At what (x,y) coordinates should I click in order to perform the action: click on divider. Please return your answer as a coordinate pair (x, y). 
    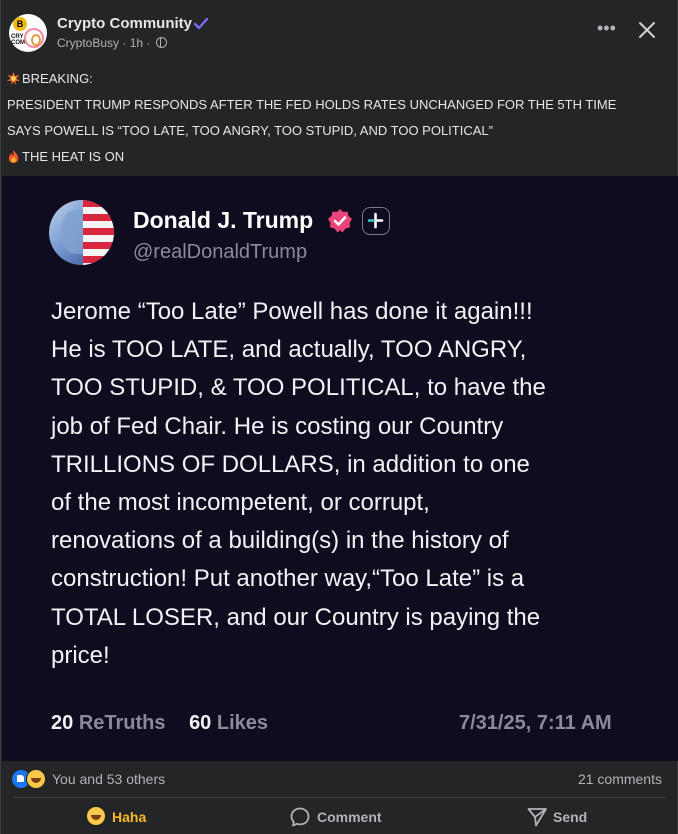
    Looking at the image, I should click on (339, 797).